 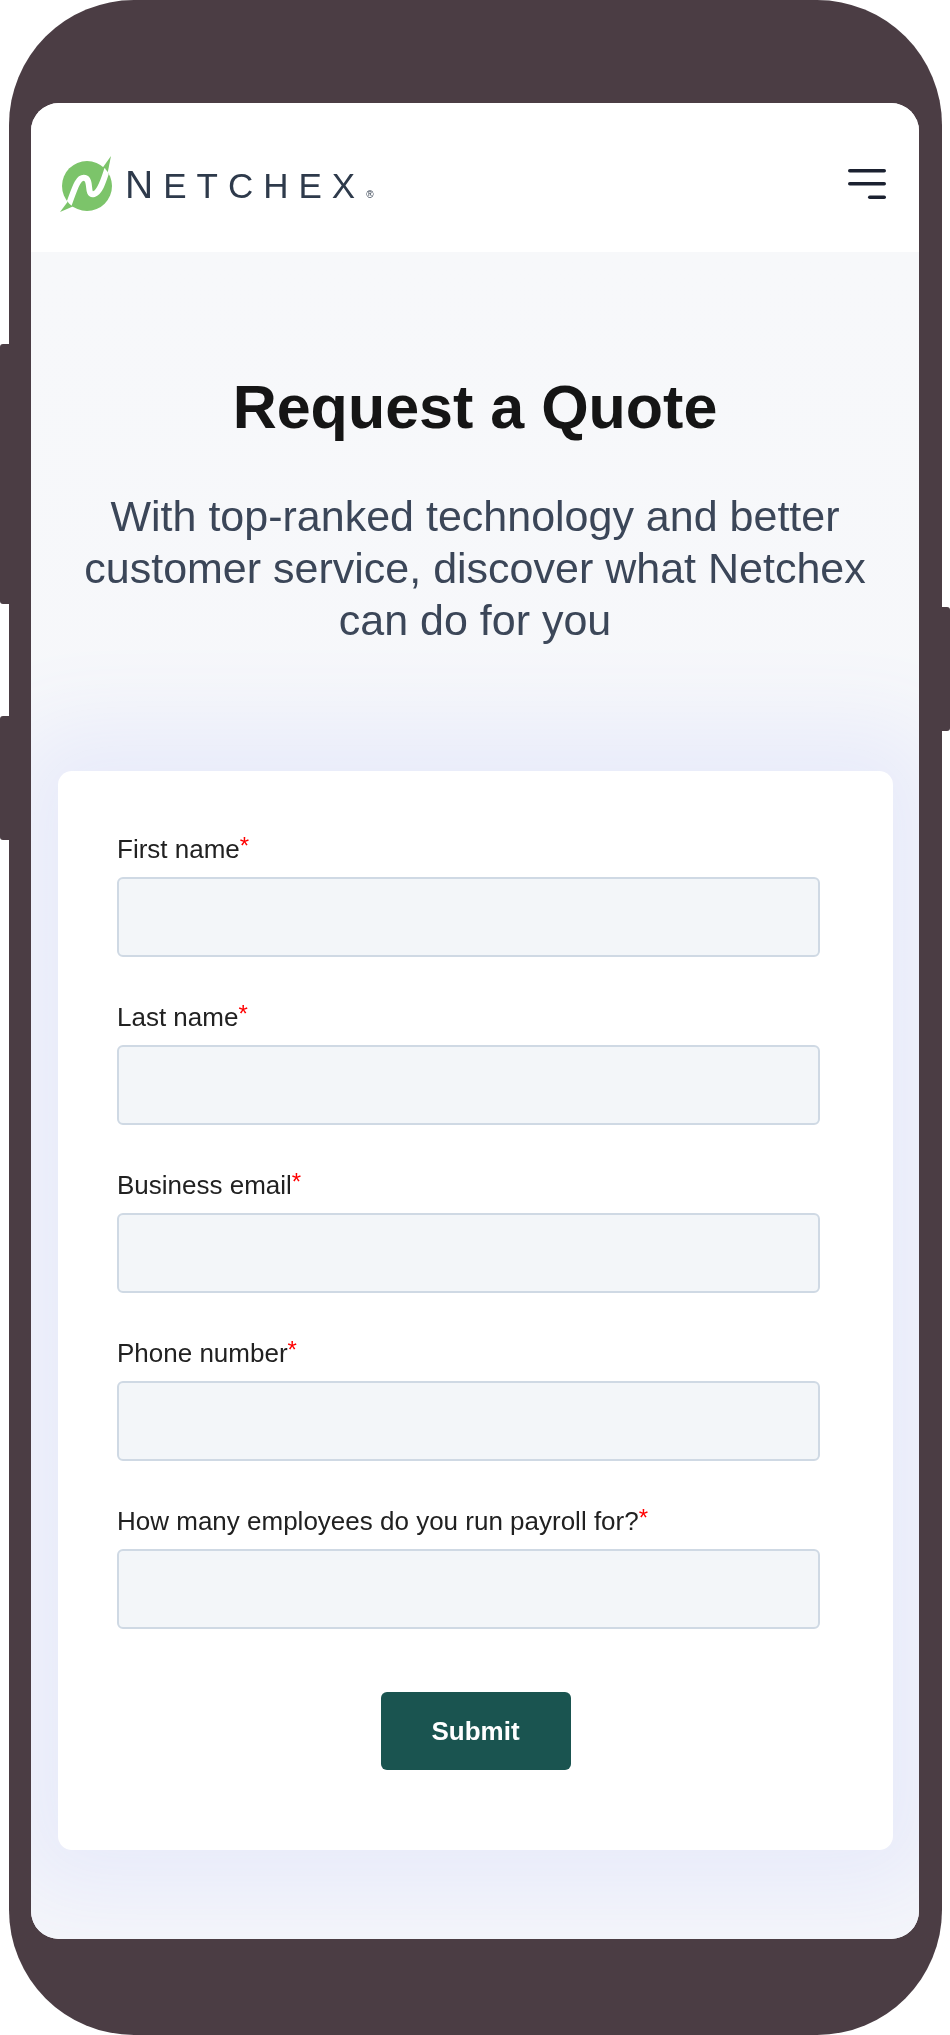 What do you see at coordinates (178, 1017) in the screenshot?
I see `field-label: Last name` at bounding box center [178, 1017].